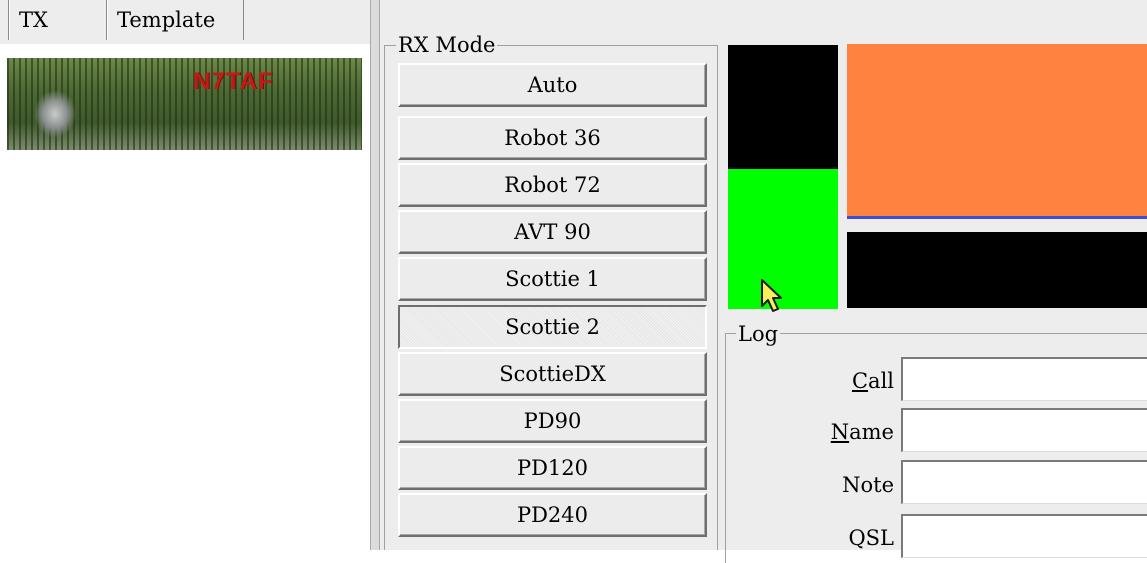 Image resolution: width=1147 pixels, height=563 pixels. What do you see at coordinates (375, 275) in the screenshot?
I see `pane-splitter` at bounding box center [375, 275].